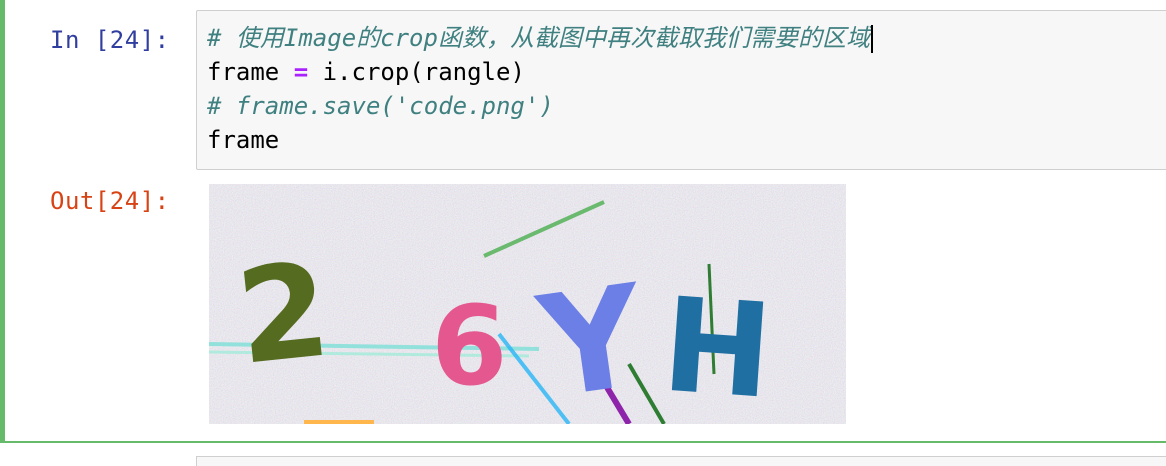 This screenshot has width=1166, height=466. I want to click on code-line-2: frame = i.crop(rangle), so click(366, 72).